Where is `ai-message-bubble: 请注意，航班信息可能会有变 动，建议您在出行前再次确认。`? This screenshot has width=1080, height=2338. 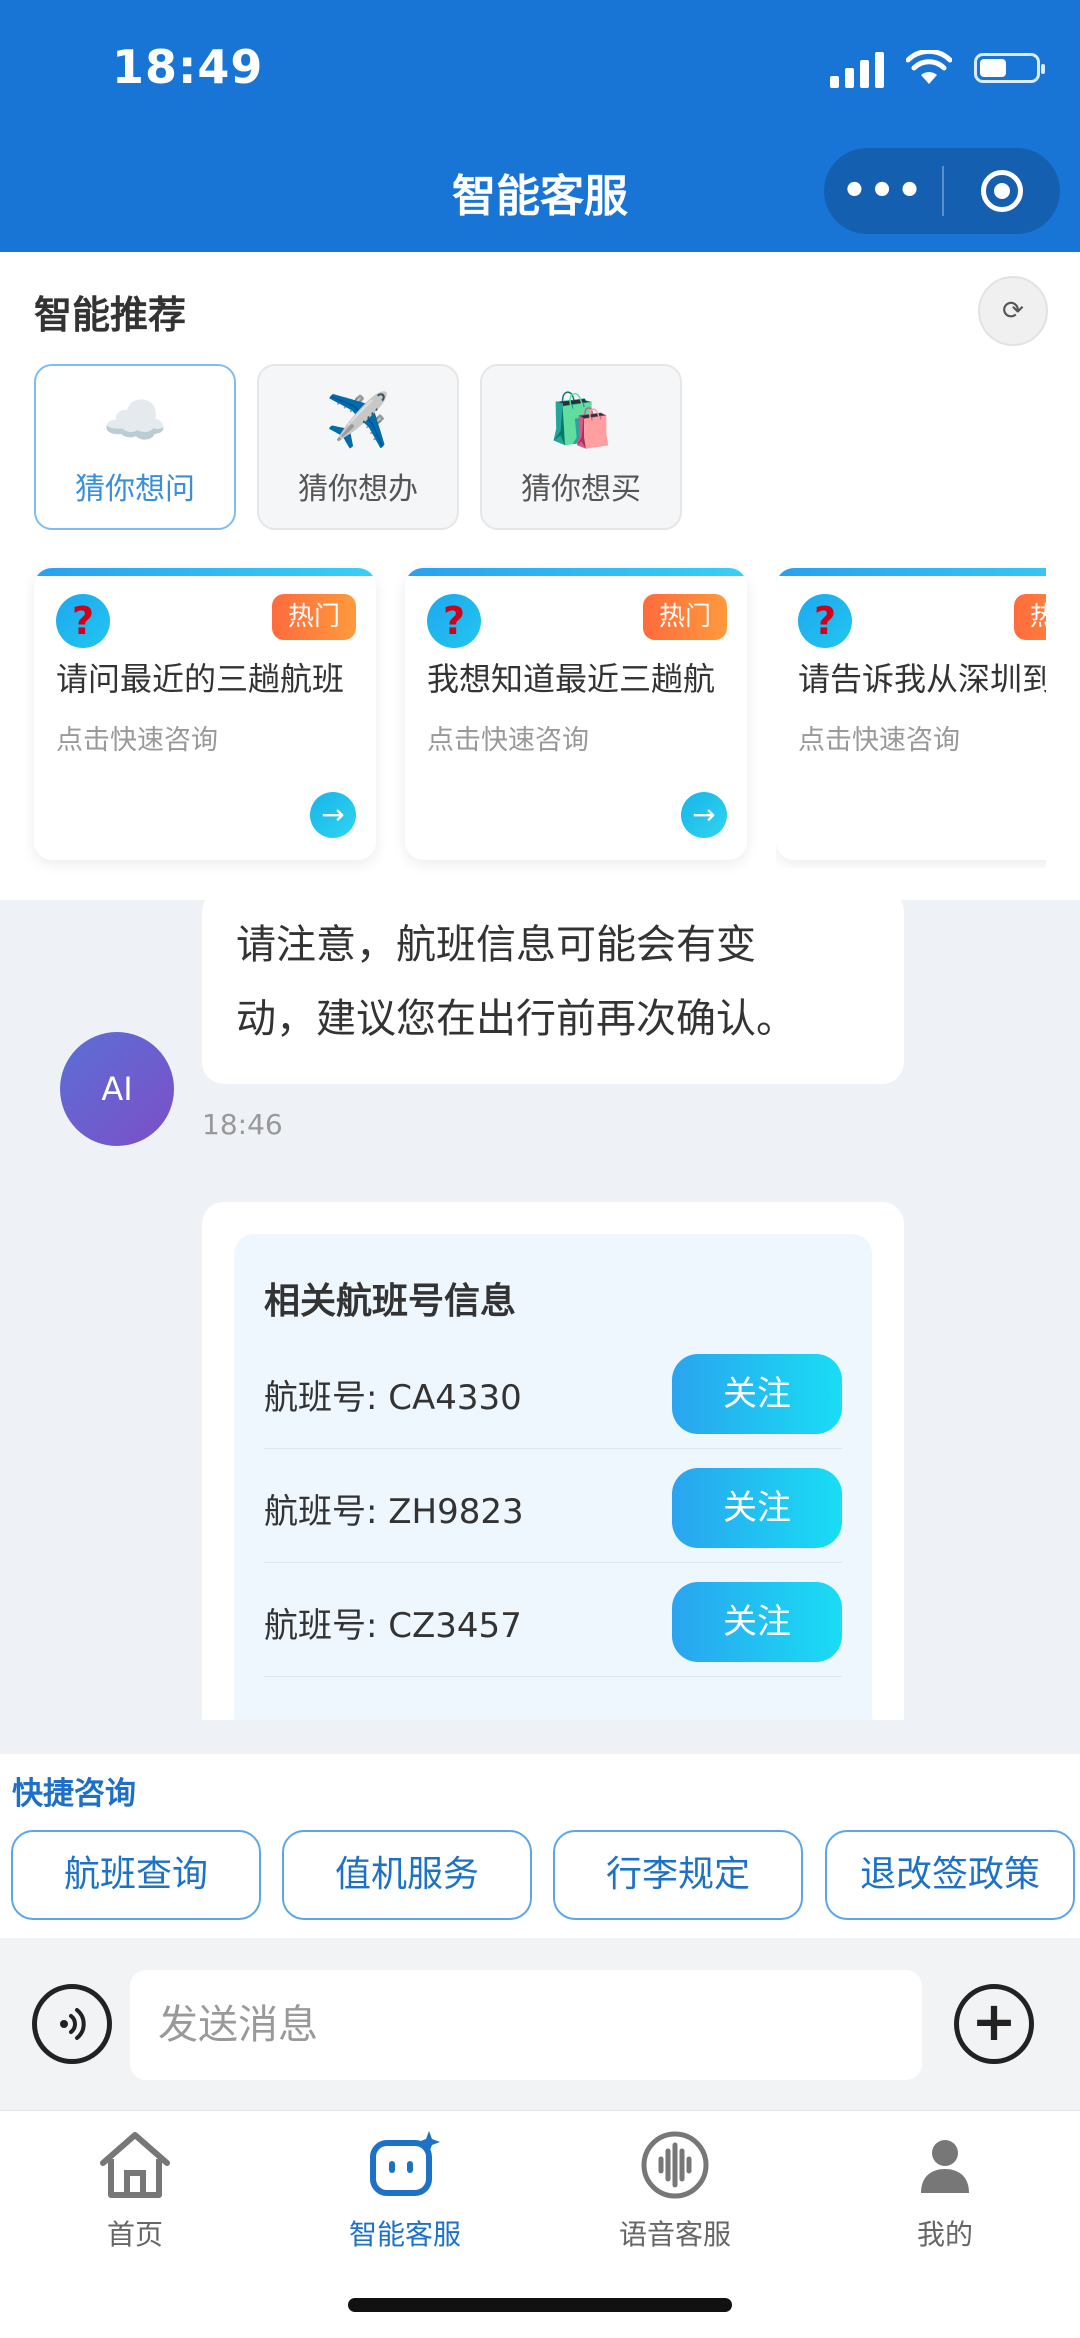
ai-message-bubble: 请注意，航班信息可能会有变 动，建议您在出行前再次确认。 is located at coordinates (553, 992).